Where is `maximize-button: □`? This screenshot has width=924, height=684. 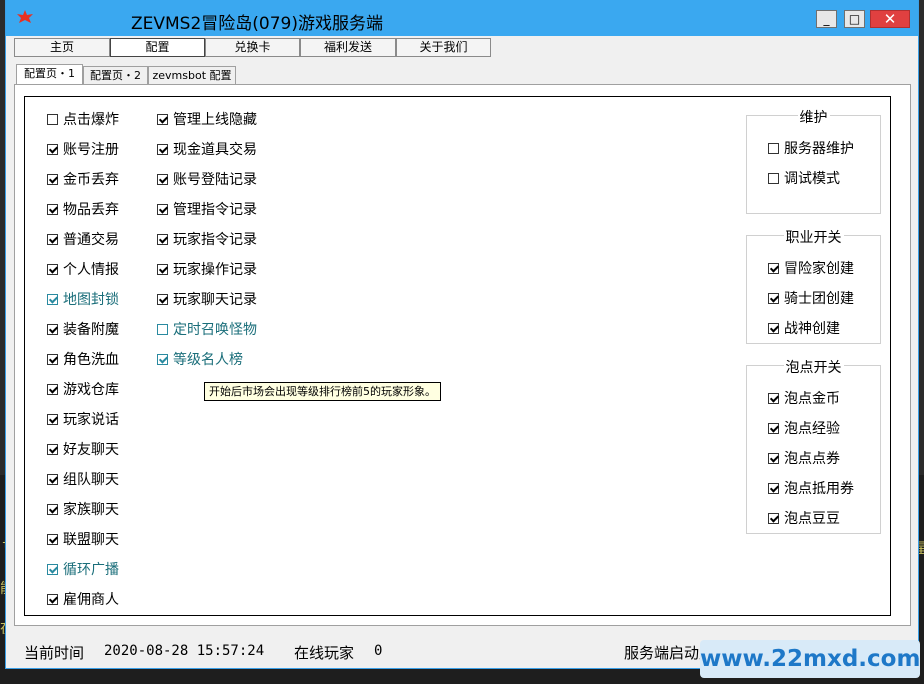
maximize-button: □ is located at coordinates (854, 19).